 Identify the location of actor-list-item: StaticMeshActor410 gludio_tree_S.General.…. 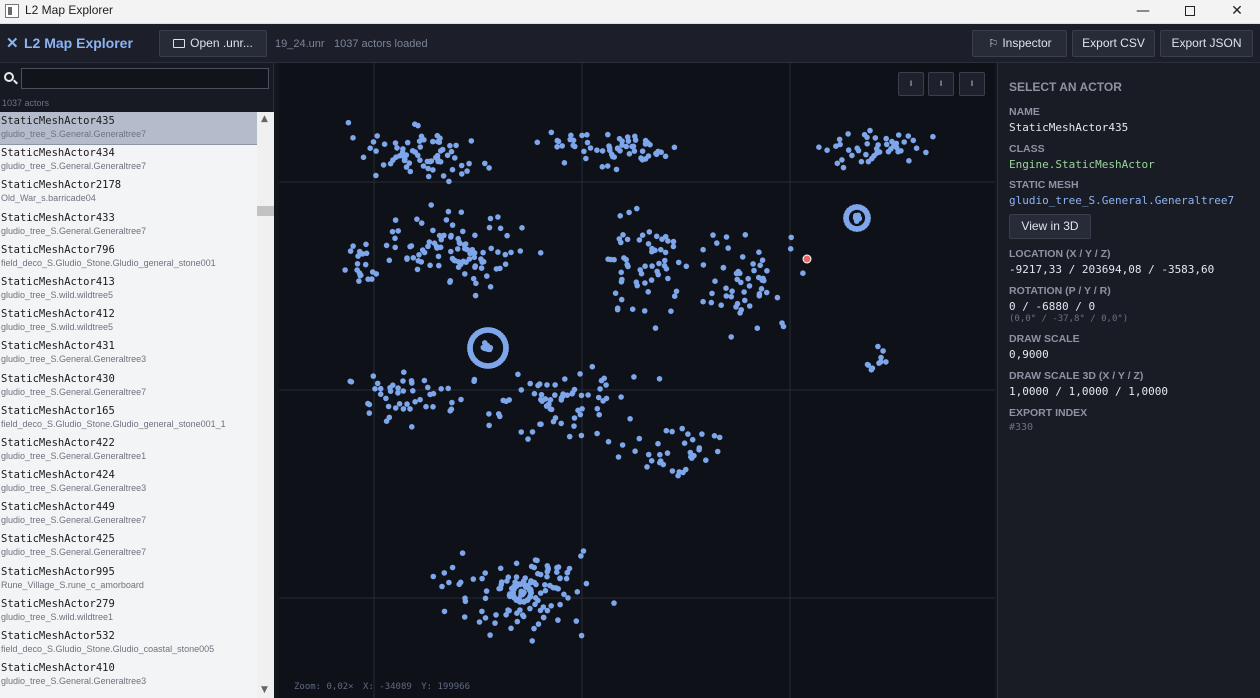
(128, 675).